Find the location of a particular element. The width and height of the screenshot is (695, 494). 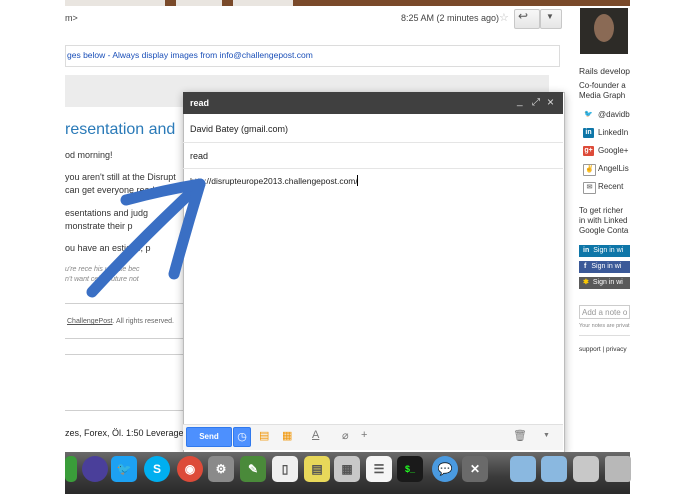

popout-icon: ⤢ is located at coordinates (536, 102).